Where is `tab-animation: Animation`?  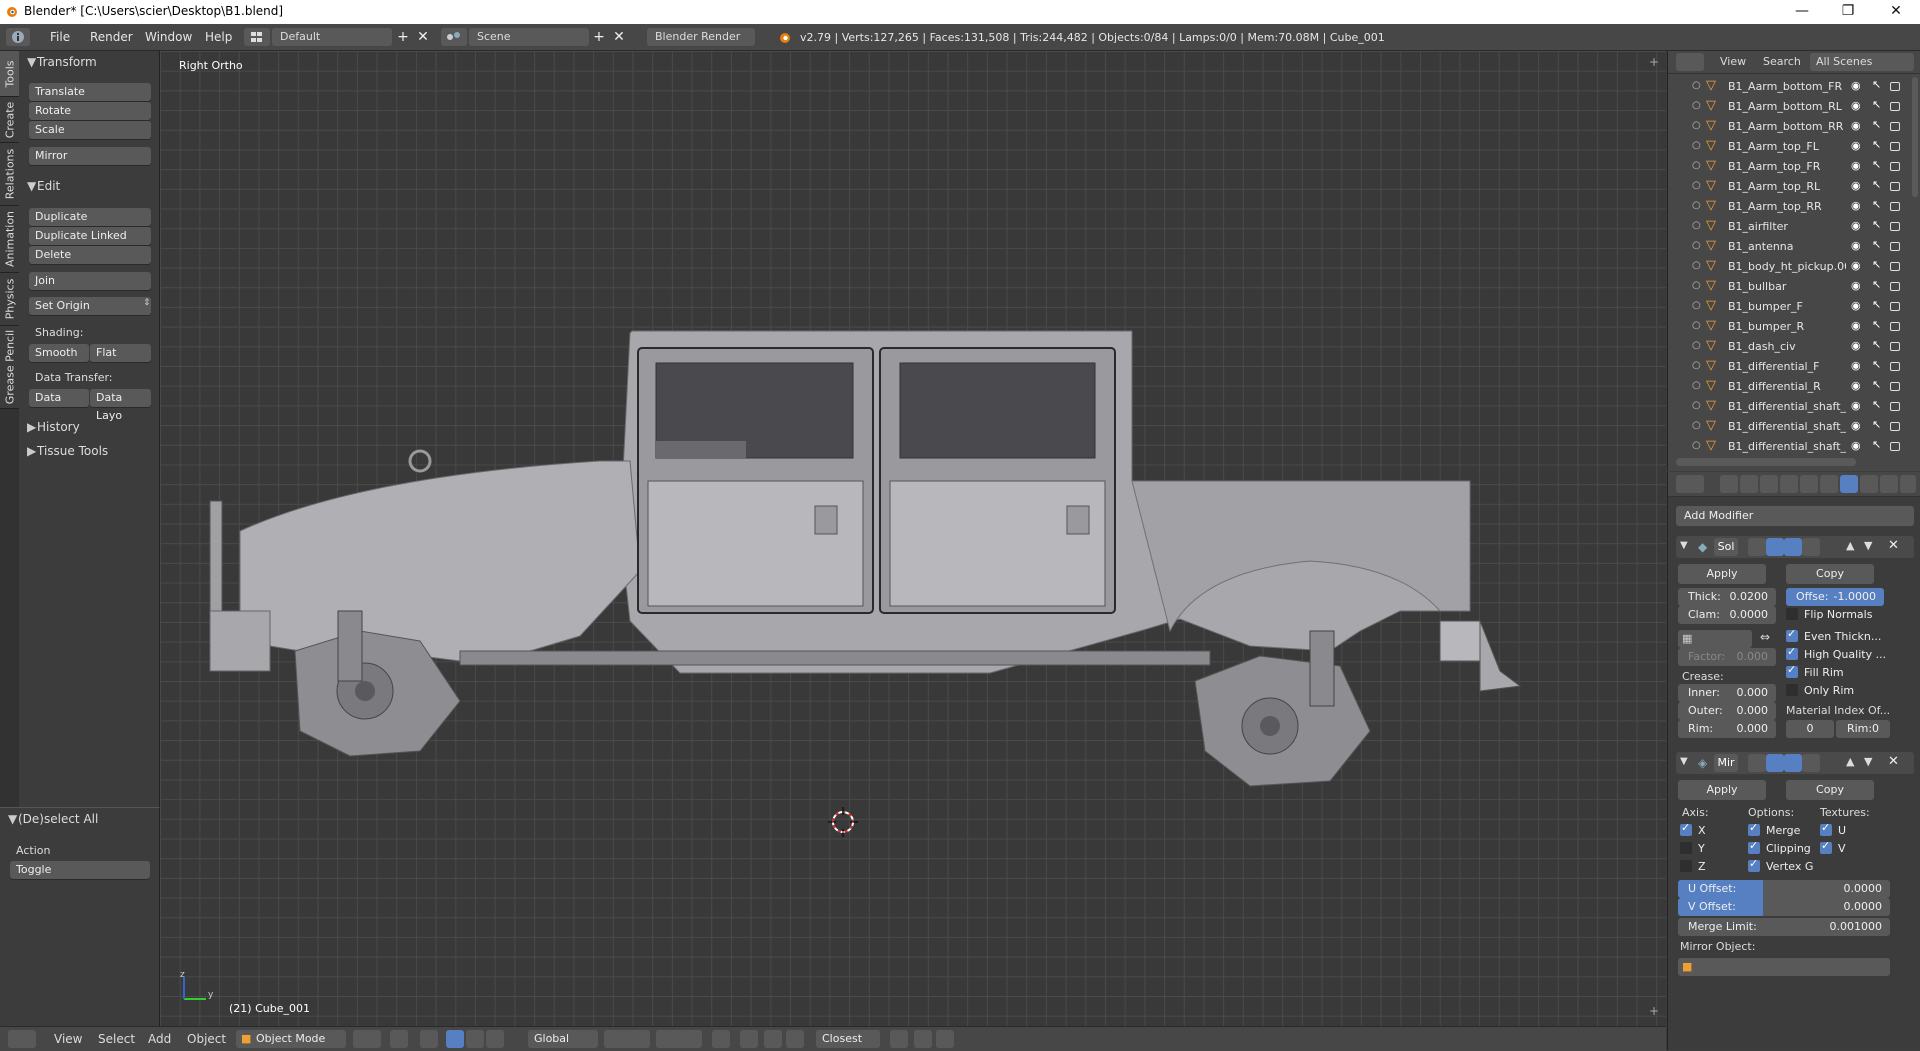
tab-animation: Animation is located at coordinates (9, 239).